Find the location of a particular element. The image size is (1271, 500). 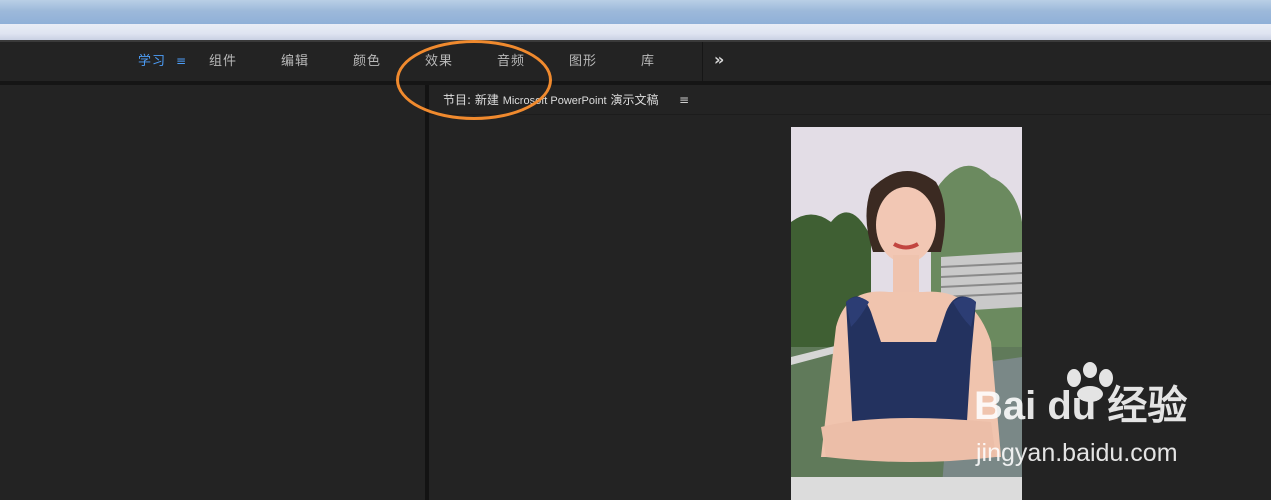

tab-assembly: 组件 is located at coordinates (223, 62).